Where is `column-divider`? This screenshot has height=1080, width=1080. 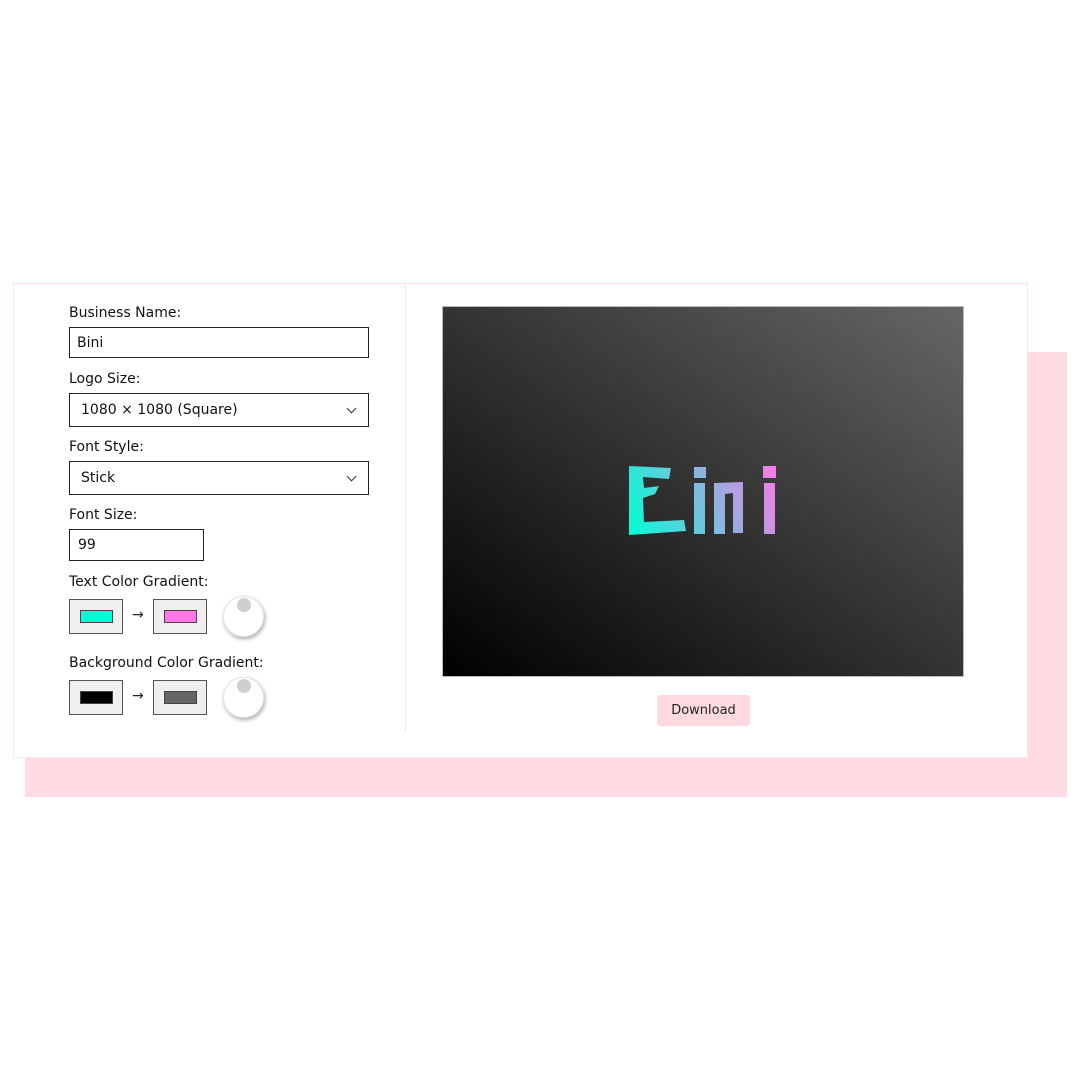 column-divider is located at coordinates (405, 508).